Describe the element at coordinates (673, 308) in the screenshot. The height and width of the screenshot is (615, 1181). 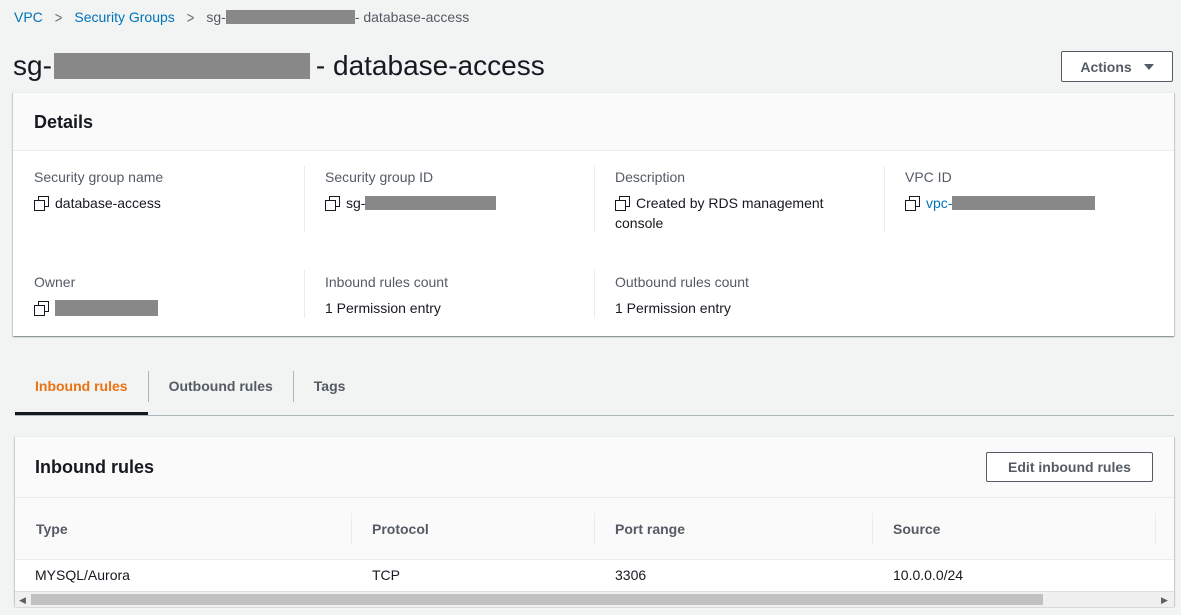
I see `outbound-count-value: 1 Permission entry` at that location.